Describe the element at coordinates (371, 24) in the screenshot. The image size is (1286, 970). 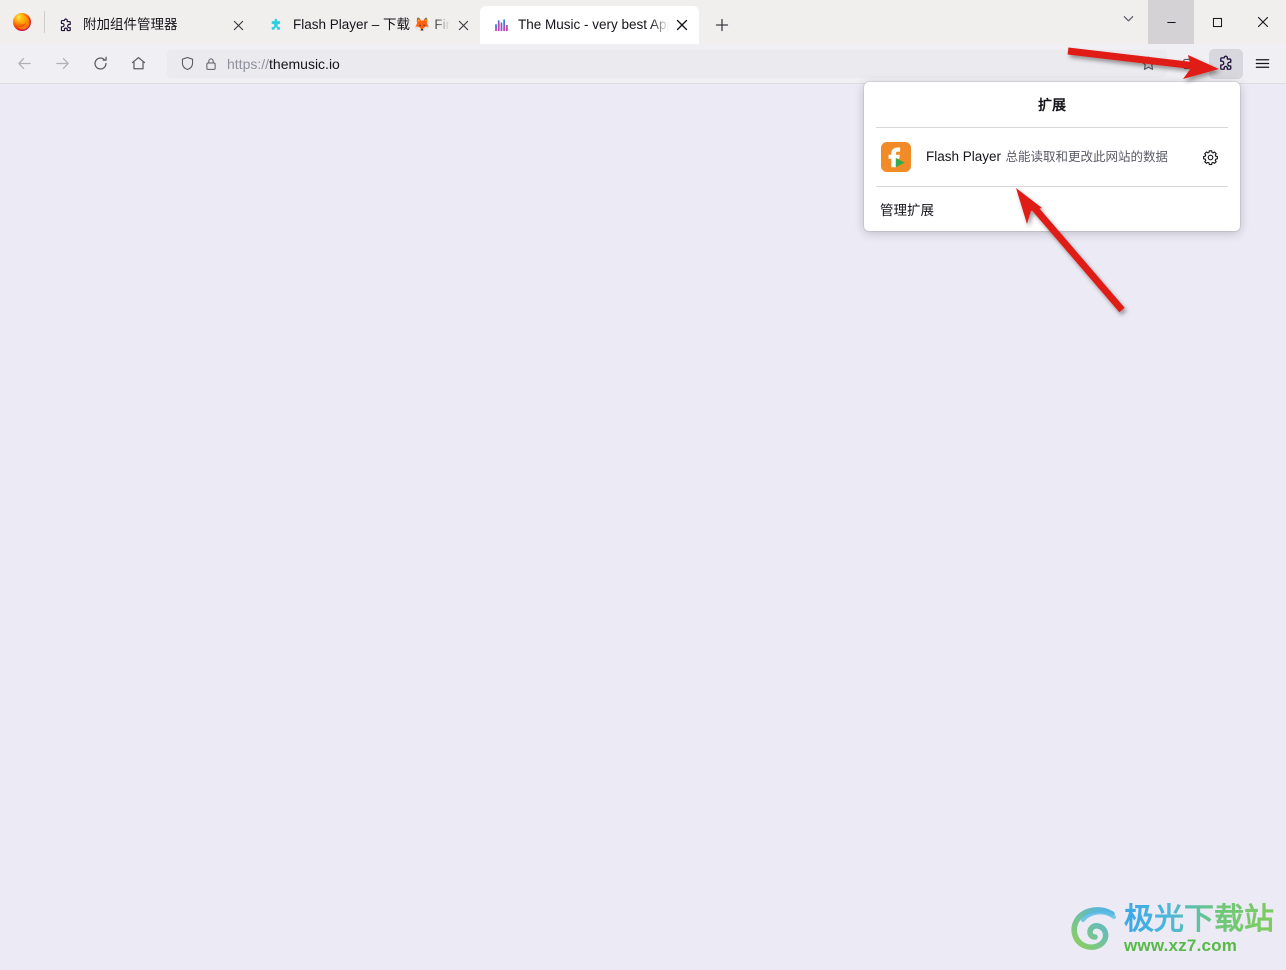
I see `tab-title: Flash Player – 下载 🦊 Firefox` at that location.